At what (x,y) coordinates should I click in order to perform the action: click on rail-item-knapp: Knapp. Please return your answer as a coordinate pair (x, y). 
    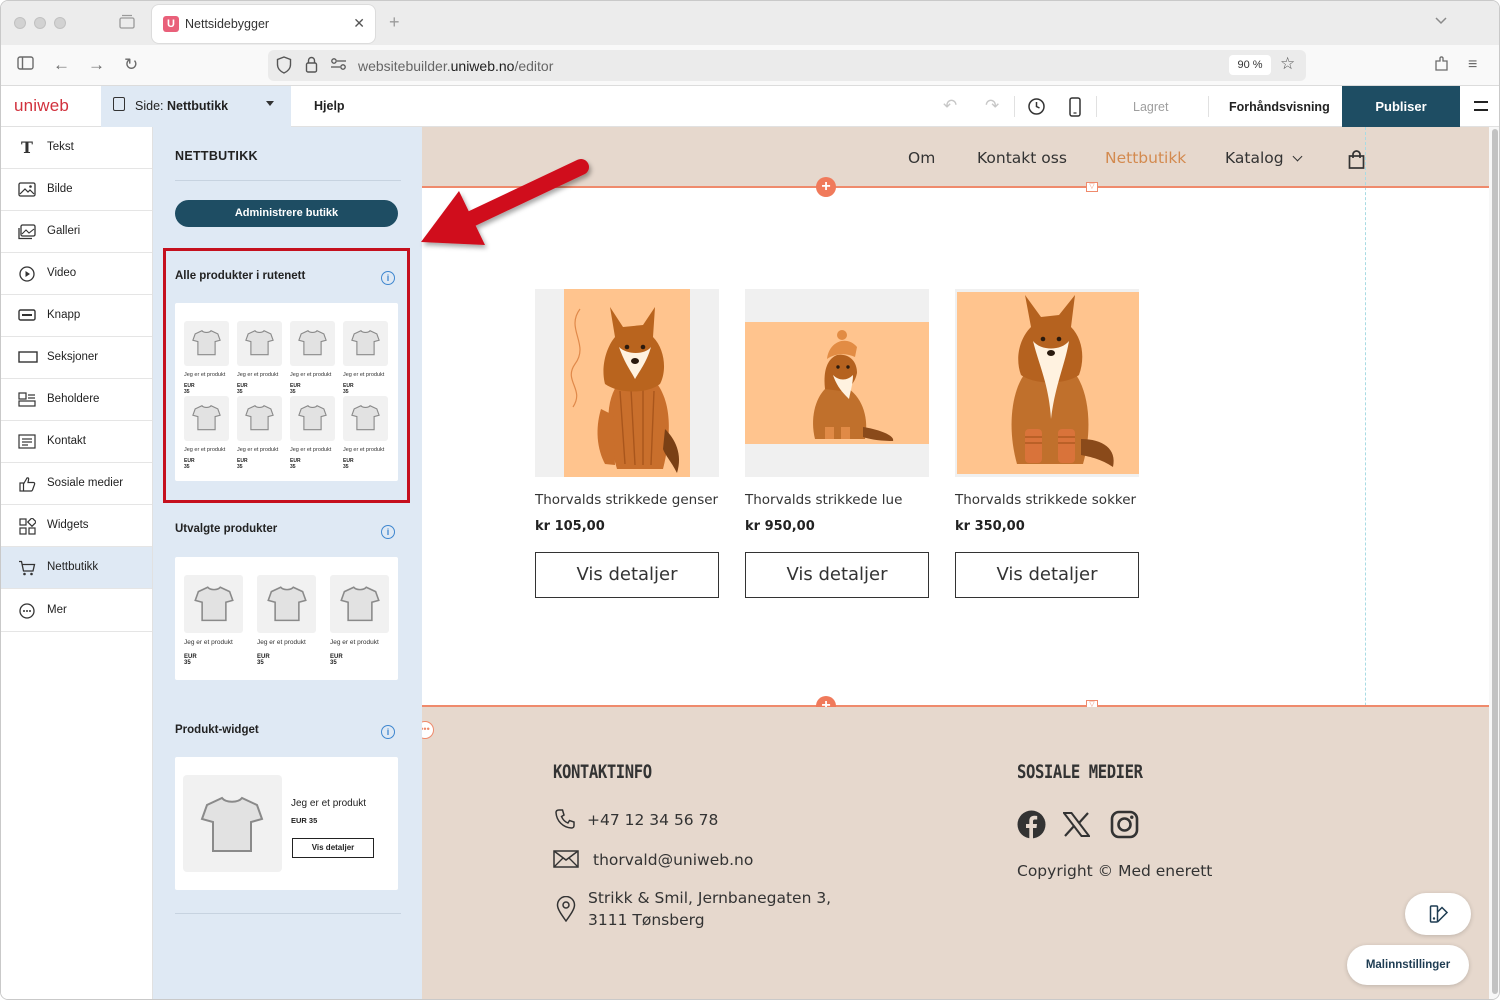
    Looking at the image, I should click on (76, 316).